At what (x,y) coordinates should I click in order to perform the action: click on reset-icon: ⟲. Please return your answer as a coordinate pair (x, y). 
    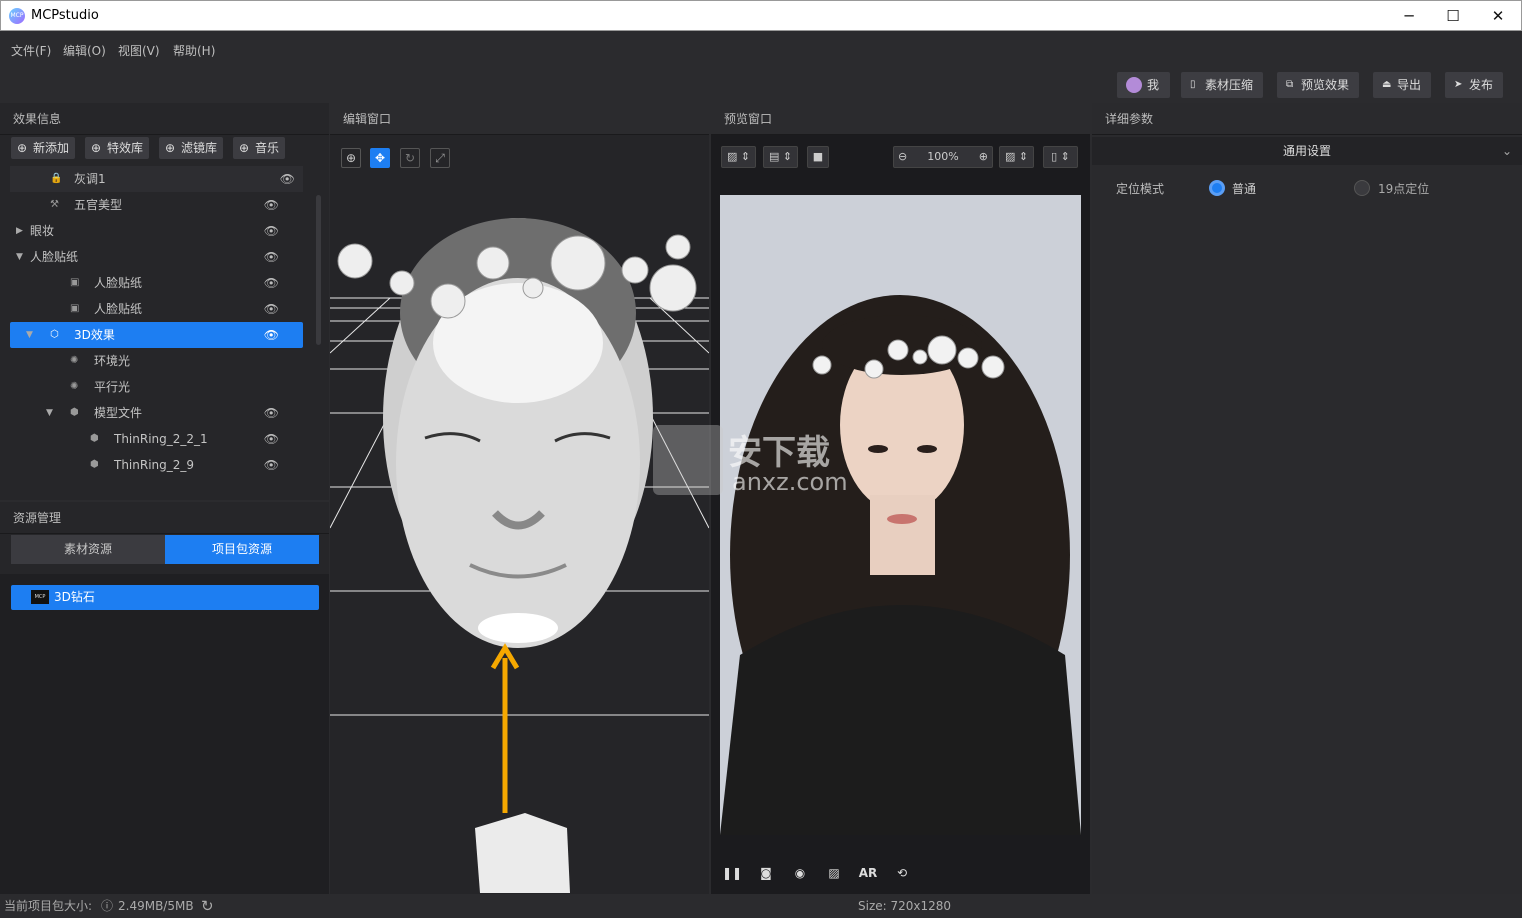
    Looking at the image, I should click on (902, 873).